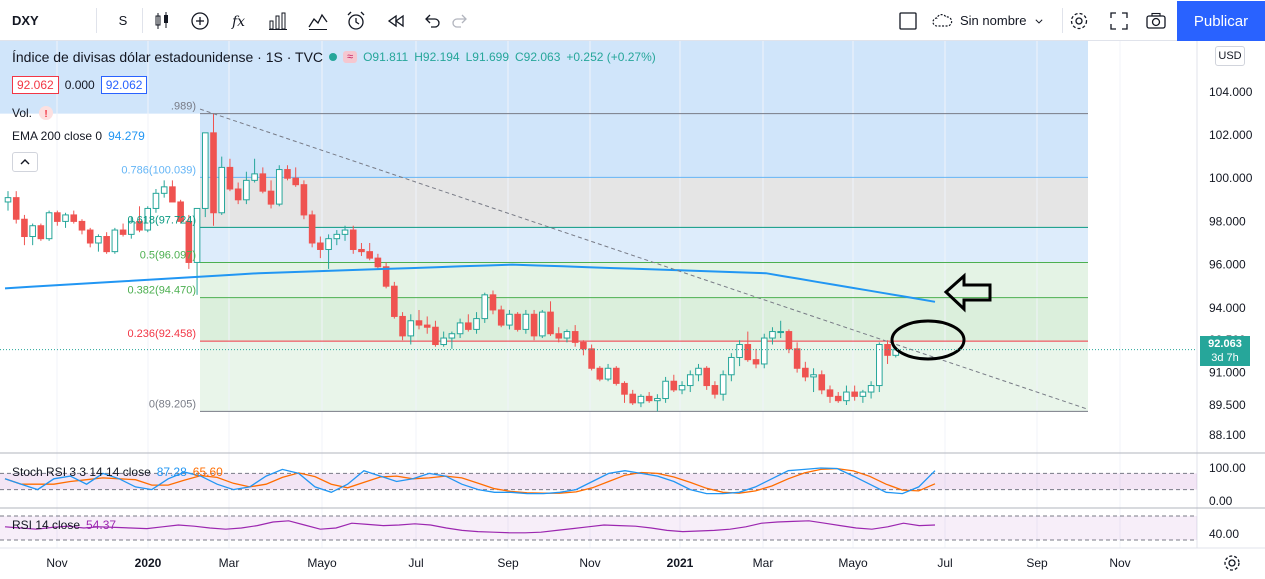  Describe the element at coordinates (1227, 435) in the screenshot. I see `price-tick-label: 88.100` at that location.